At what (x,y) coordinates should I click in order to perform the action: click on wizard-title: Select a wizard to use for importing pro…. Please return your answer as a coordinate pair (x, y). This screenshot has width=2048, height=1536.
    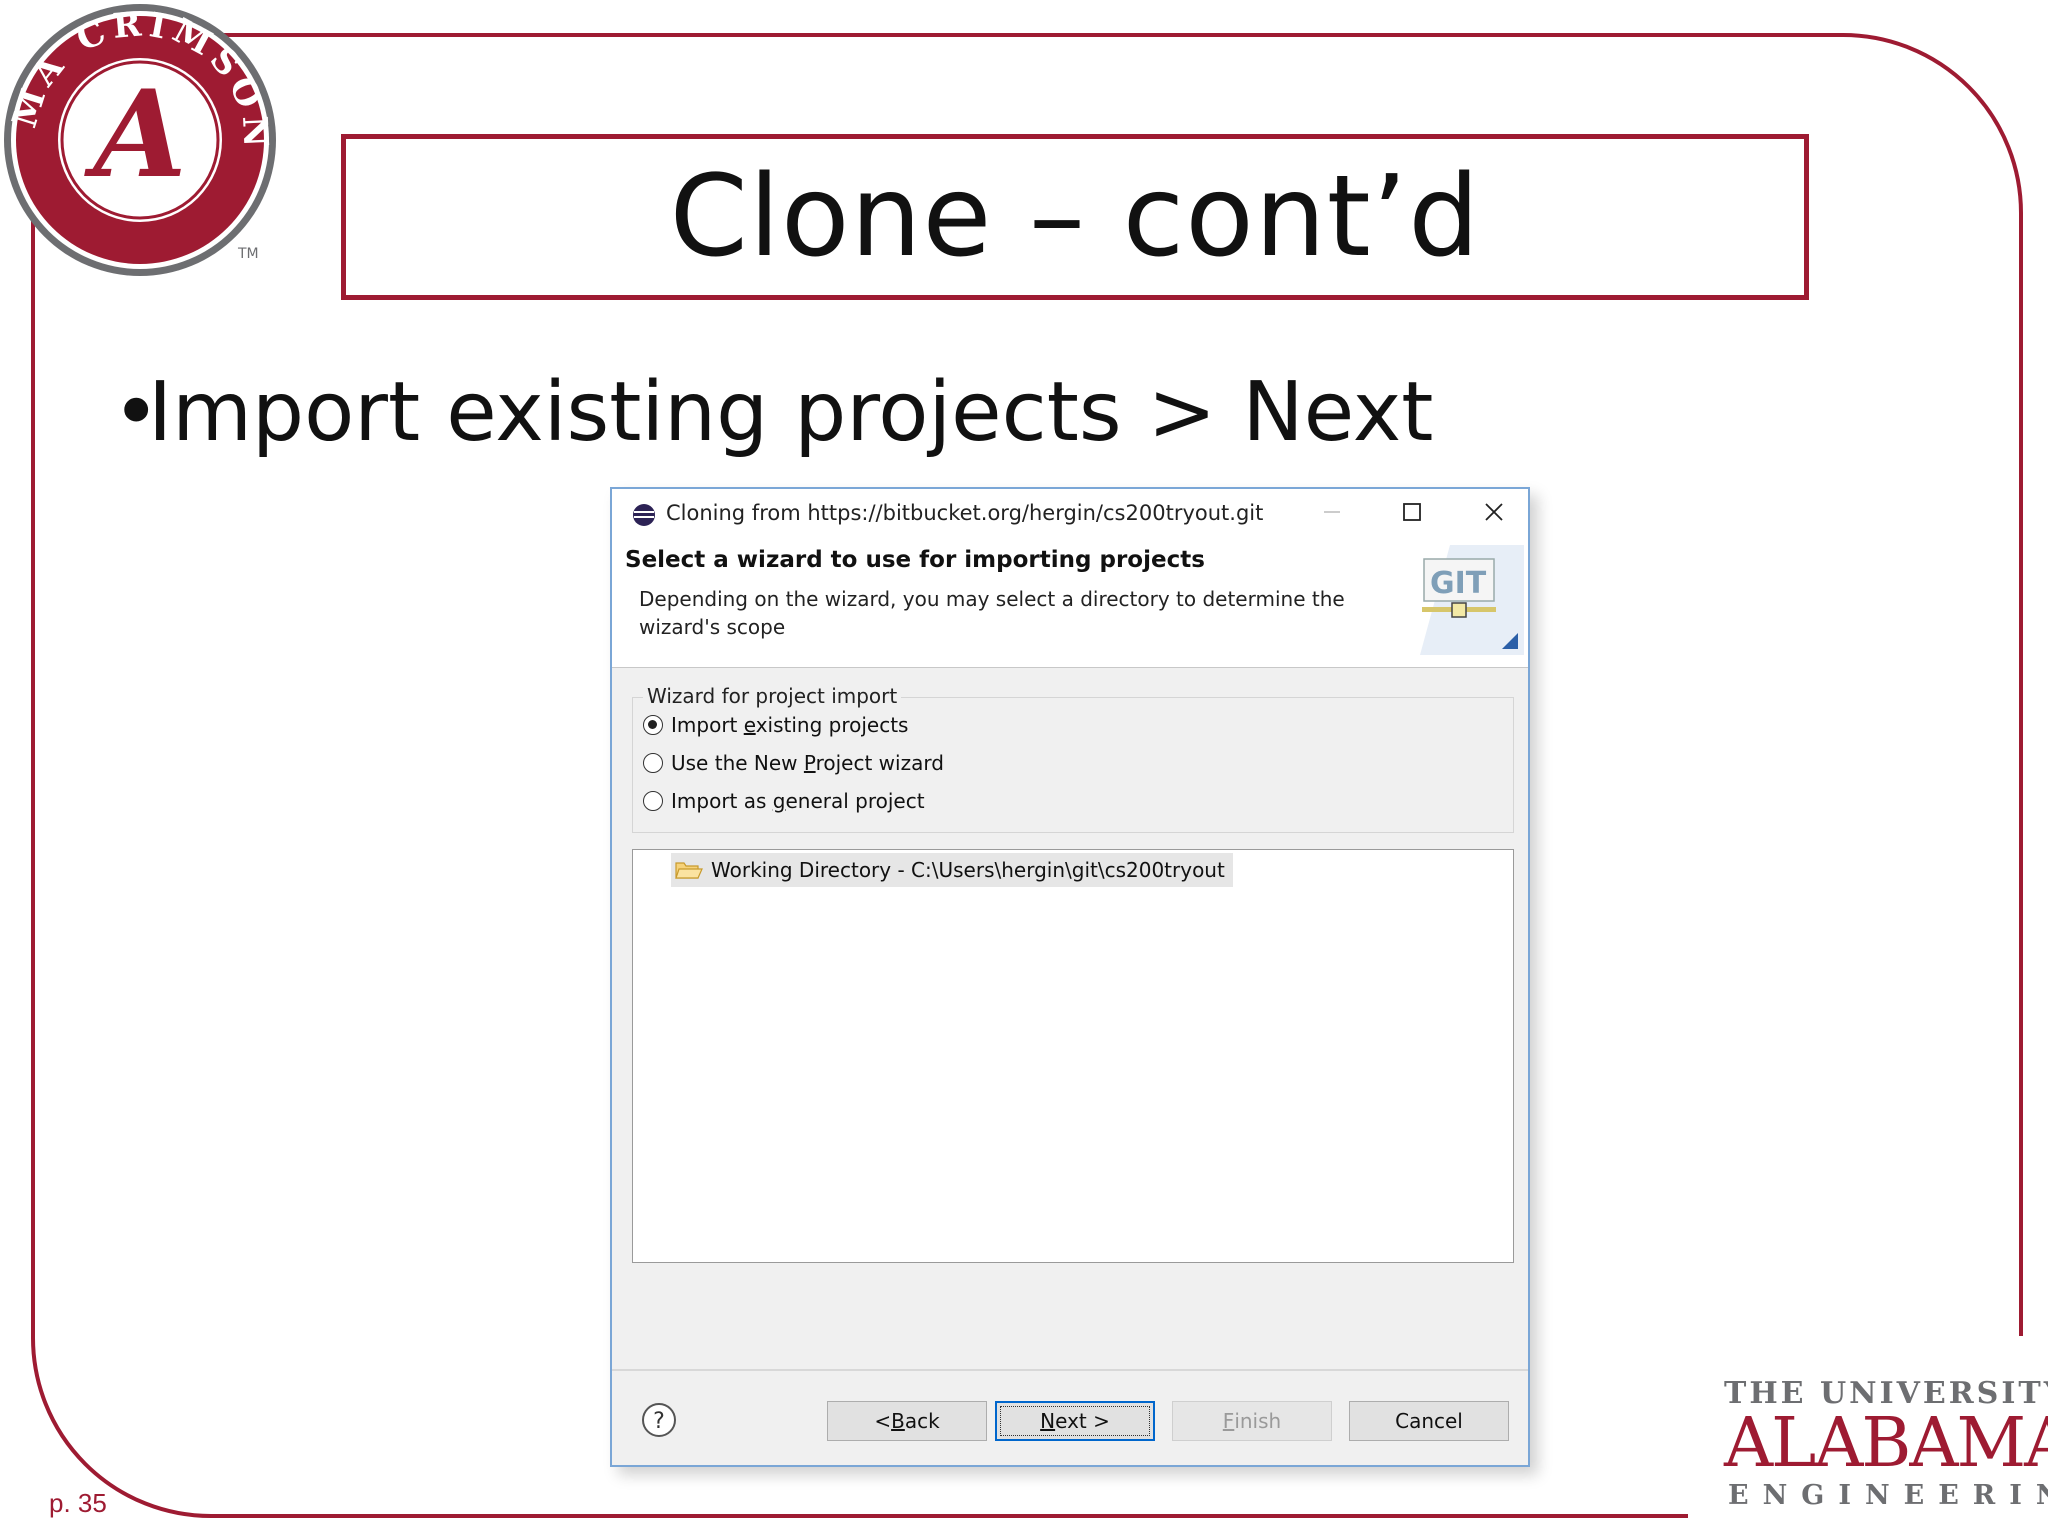
    Looking at the image, I should click on (915, 560).